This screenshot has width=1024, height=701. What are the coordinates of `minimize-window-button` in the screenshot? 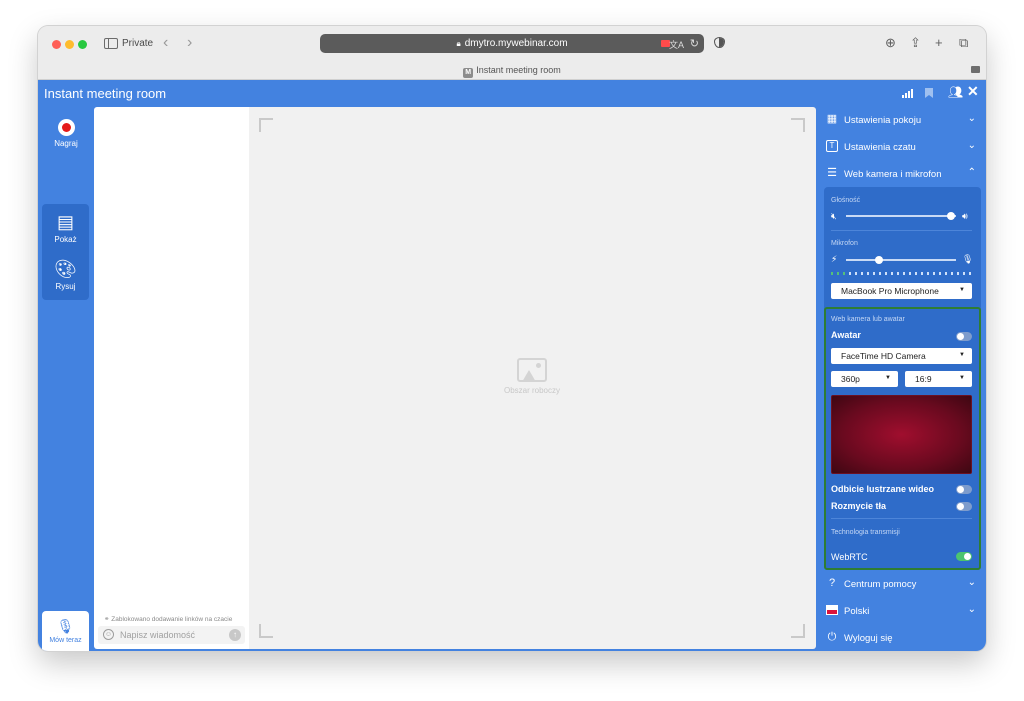 It's located at (69, 44).